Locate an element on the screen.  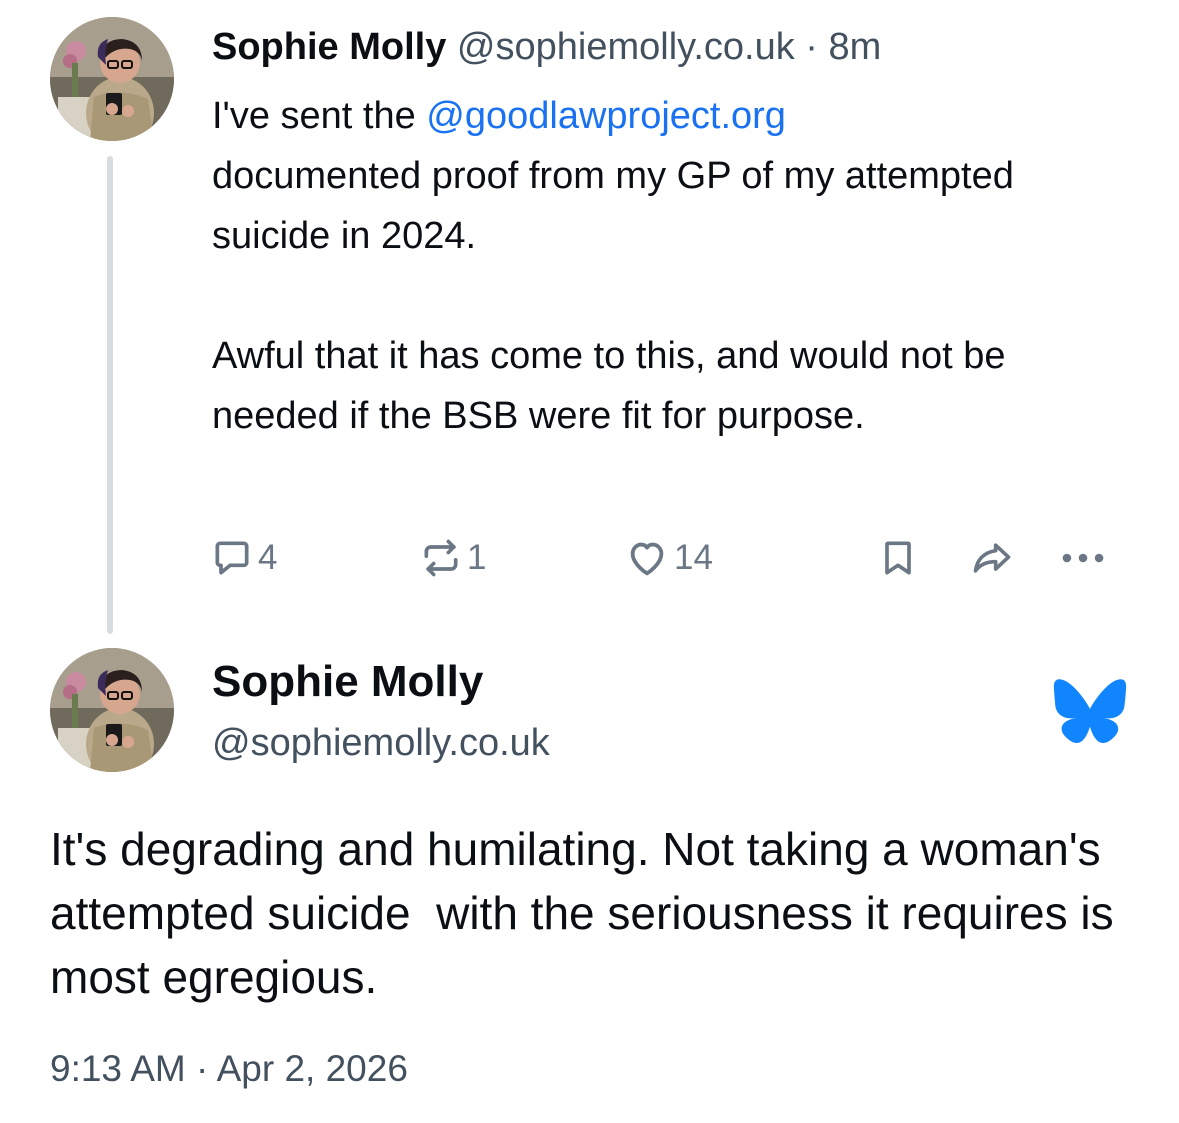
repost-count: 1 is located at coordinates (477, 557).